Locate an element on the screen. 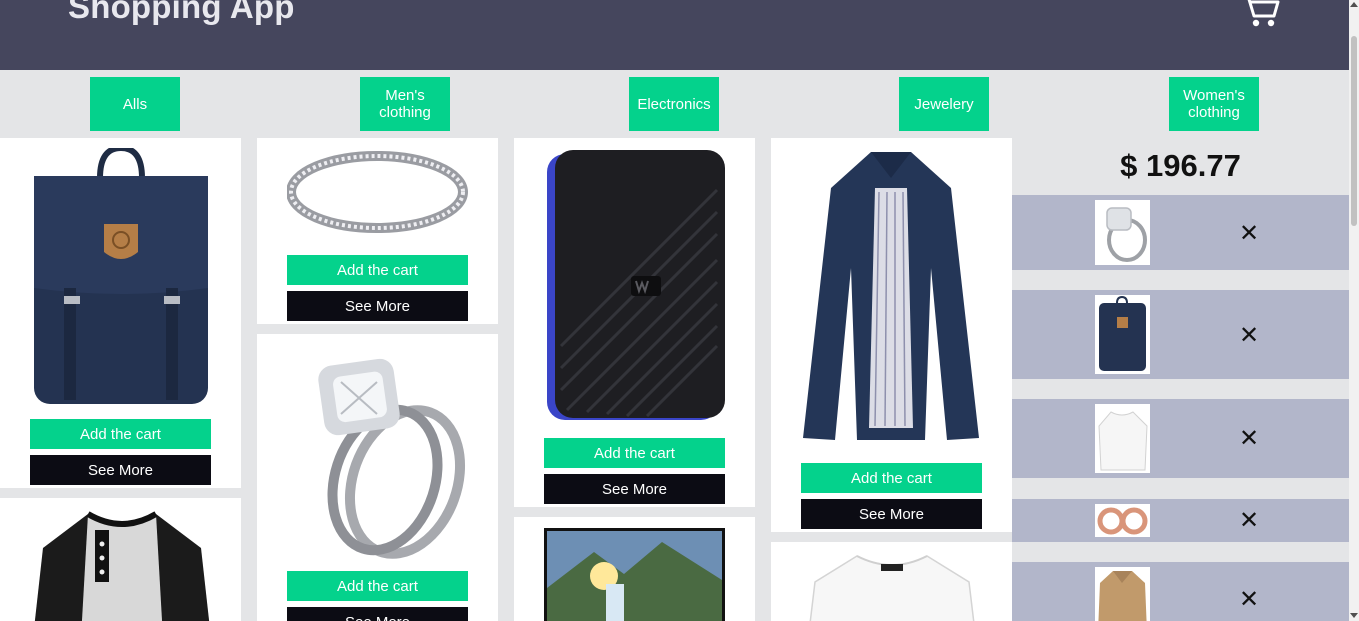 This screenshot has width=1359, height=621. product-card-hard-drive: Add the cart See More is located at coordinates (634, 322).